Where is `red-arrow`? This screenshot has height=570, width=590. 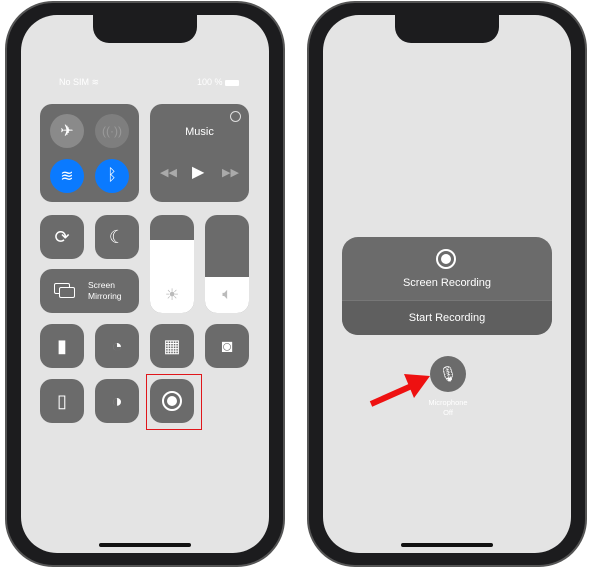 red-arrow is located at coordinates (399, 390).